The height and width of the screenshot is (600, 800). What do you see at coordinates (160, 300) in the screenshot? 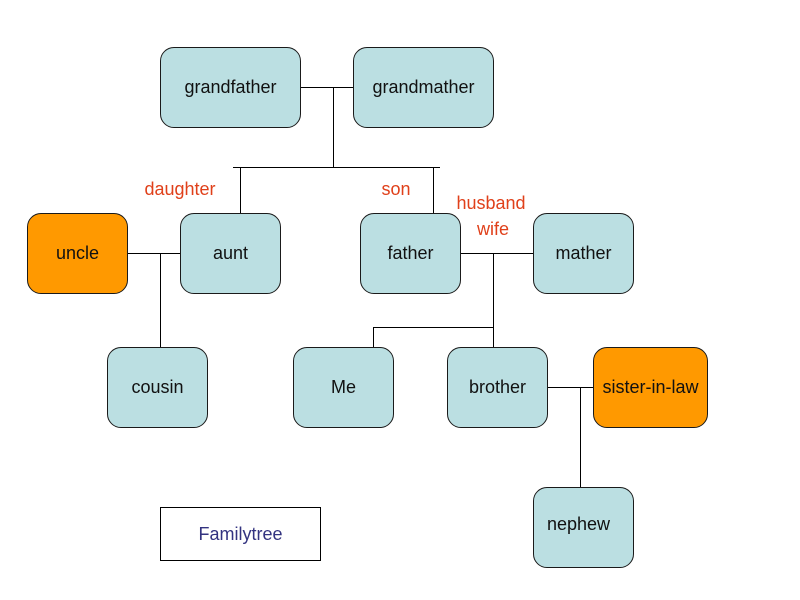
I see `connector-to-cousin` at bounding box center [160, 300].